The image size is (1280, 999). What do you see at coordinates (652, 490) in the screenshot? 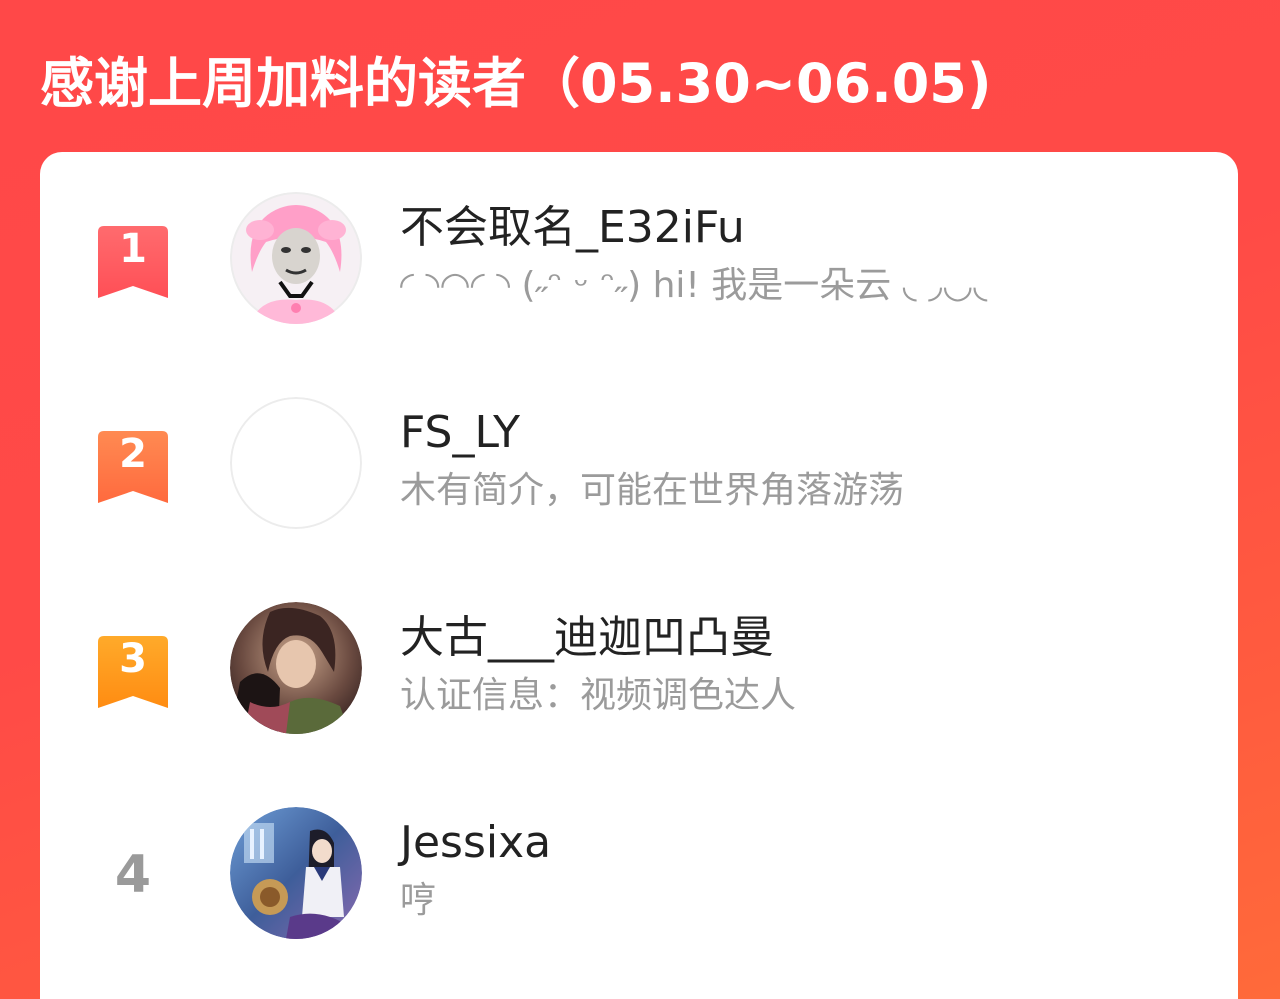
I see `reader-bio: 木有简介，可能在世界角落游荡` at bounding box center [652, 490].